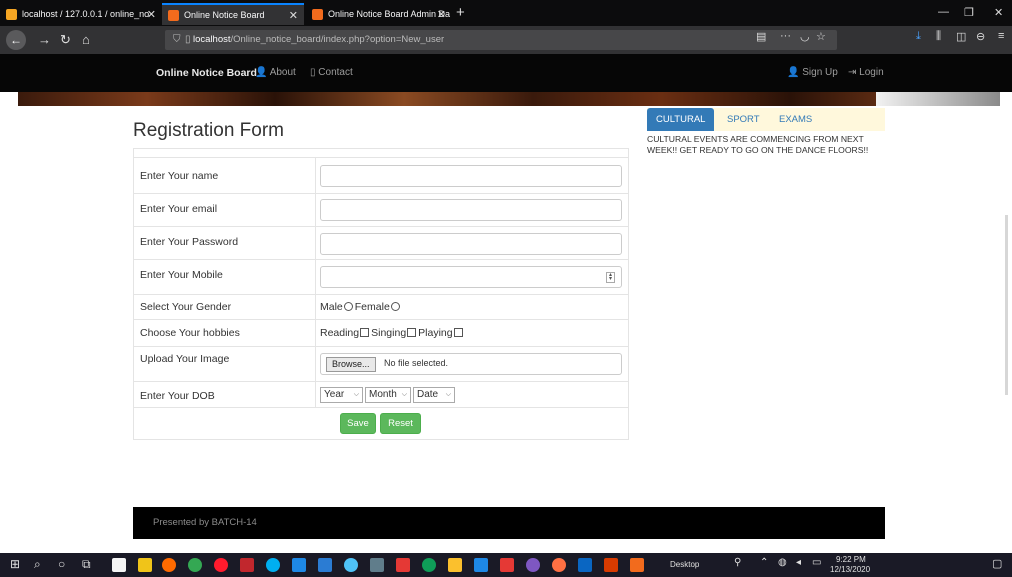  I want to click on login-icon: ⇥, so click(852, 72).